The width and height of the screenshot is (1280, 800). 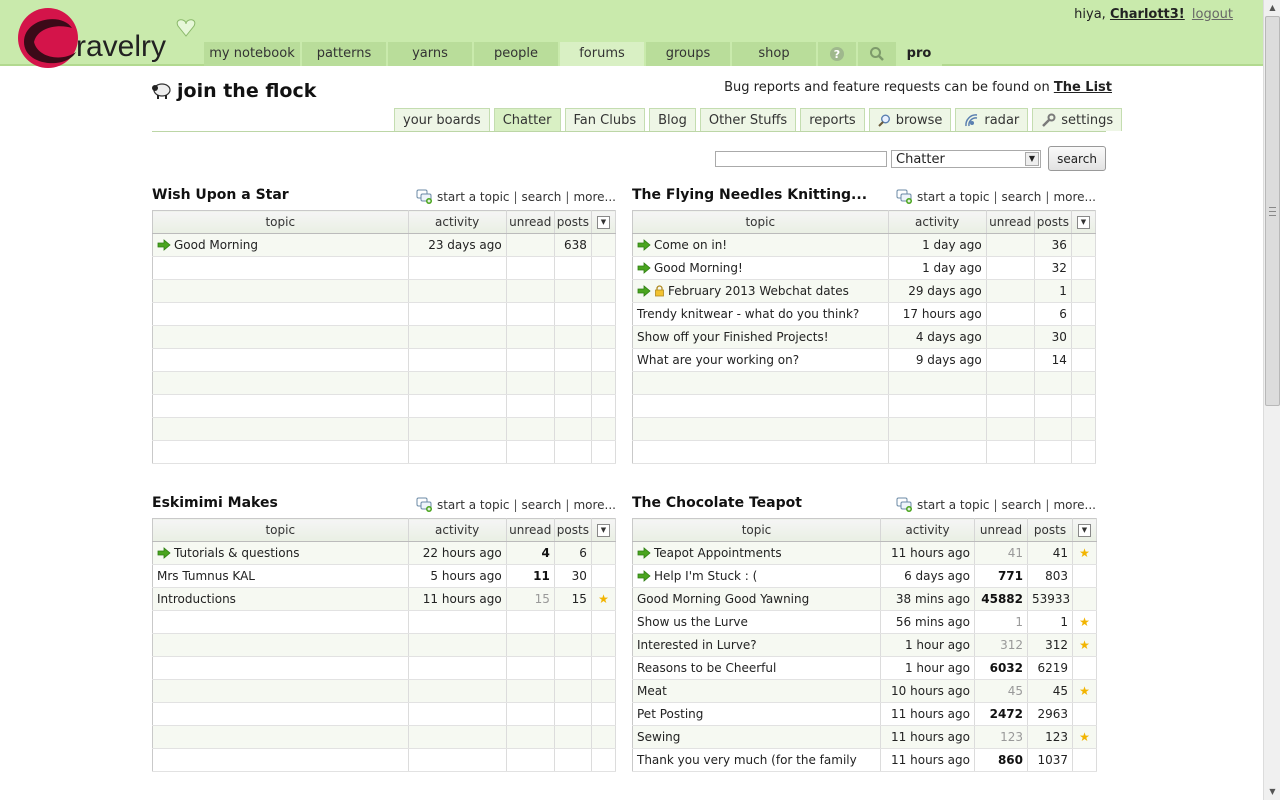 What do you see at coordinates (760, 314) in the screenshot?
I see `topic-cell: Trendy knitwear - what do you think?` at bounding box center [760, 314].